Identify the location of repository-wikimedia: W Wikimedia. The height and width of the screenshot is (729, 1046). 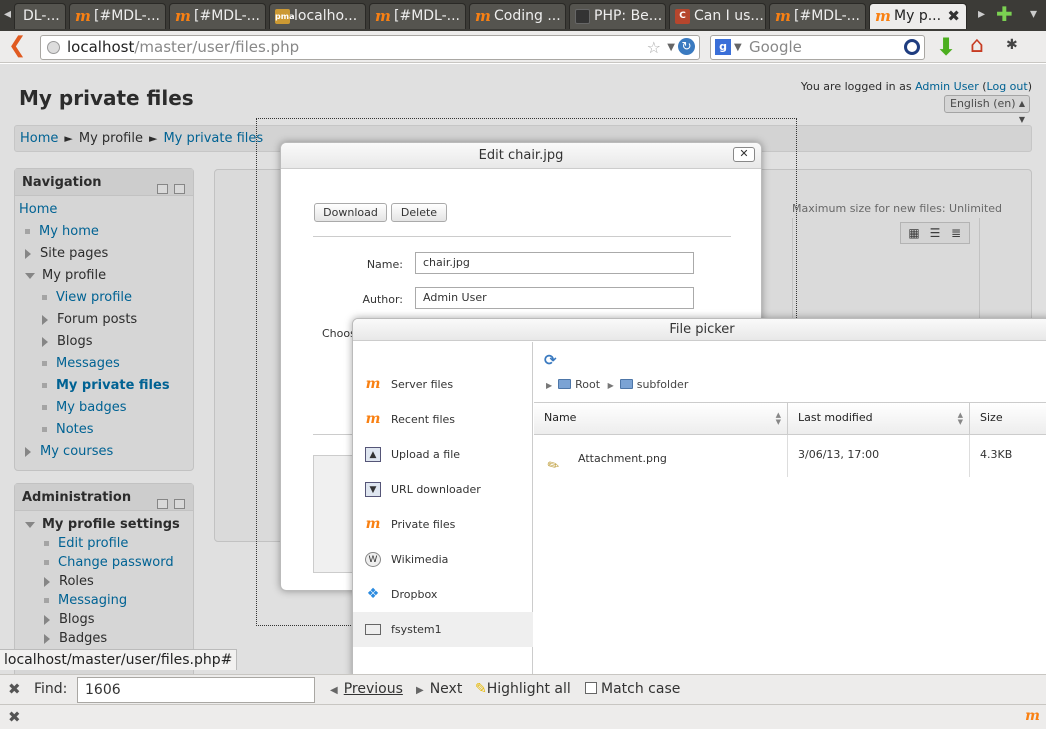
(443, 559).